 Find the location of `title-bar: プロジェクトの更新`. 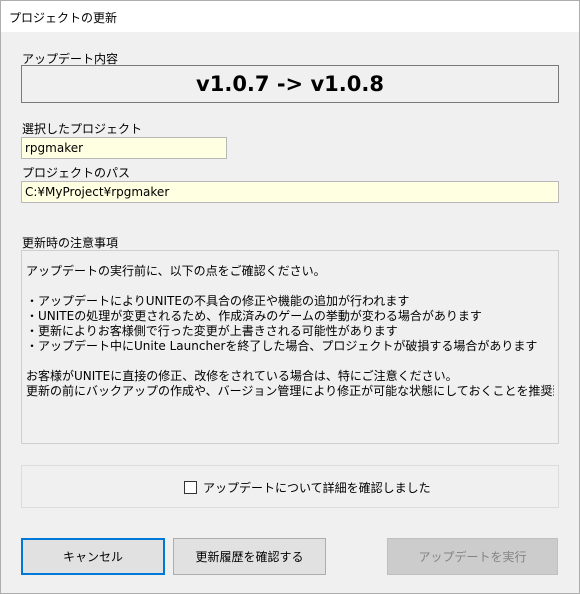

title-bar: プロジェクトの更新 is located at coordinates (290, 16).